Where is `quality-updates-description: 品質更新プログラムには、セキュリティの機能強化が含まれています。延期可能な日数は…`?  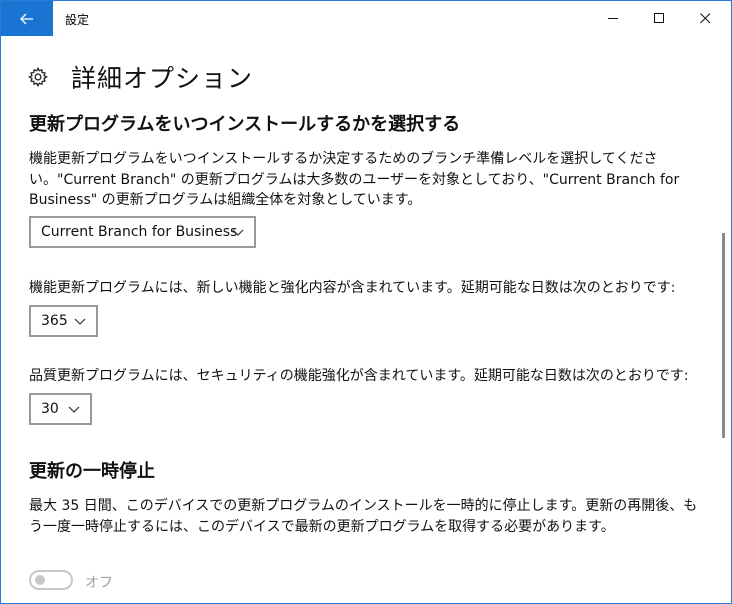
quality-updates-description: 品質更新プログラムには、セキュリティの機能強化が含まれています。延期可能な日数は… is located at coordinates (359, 376).